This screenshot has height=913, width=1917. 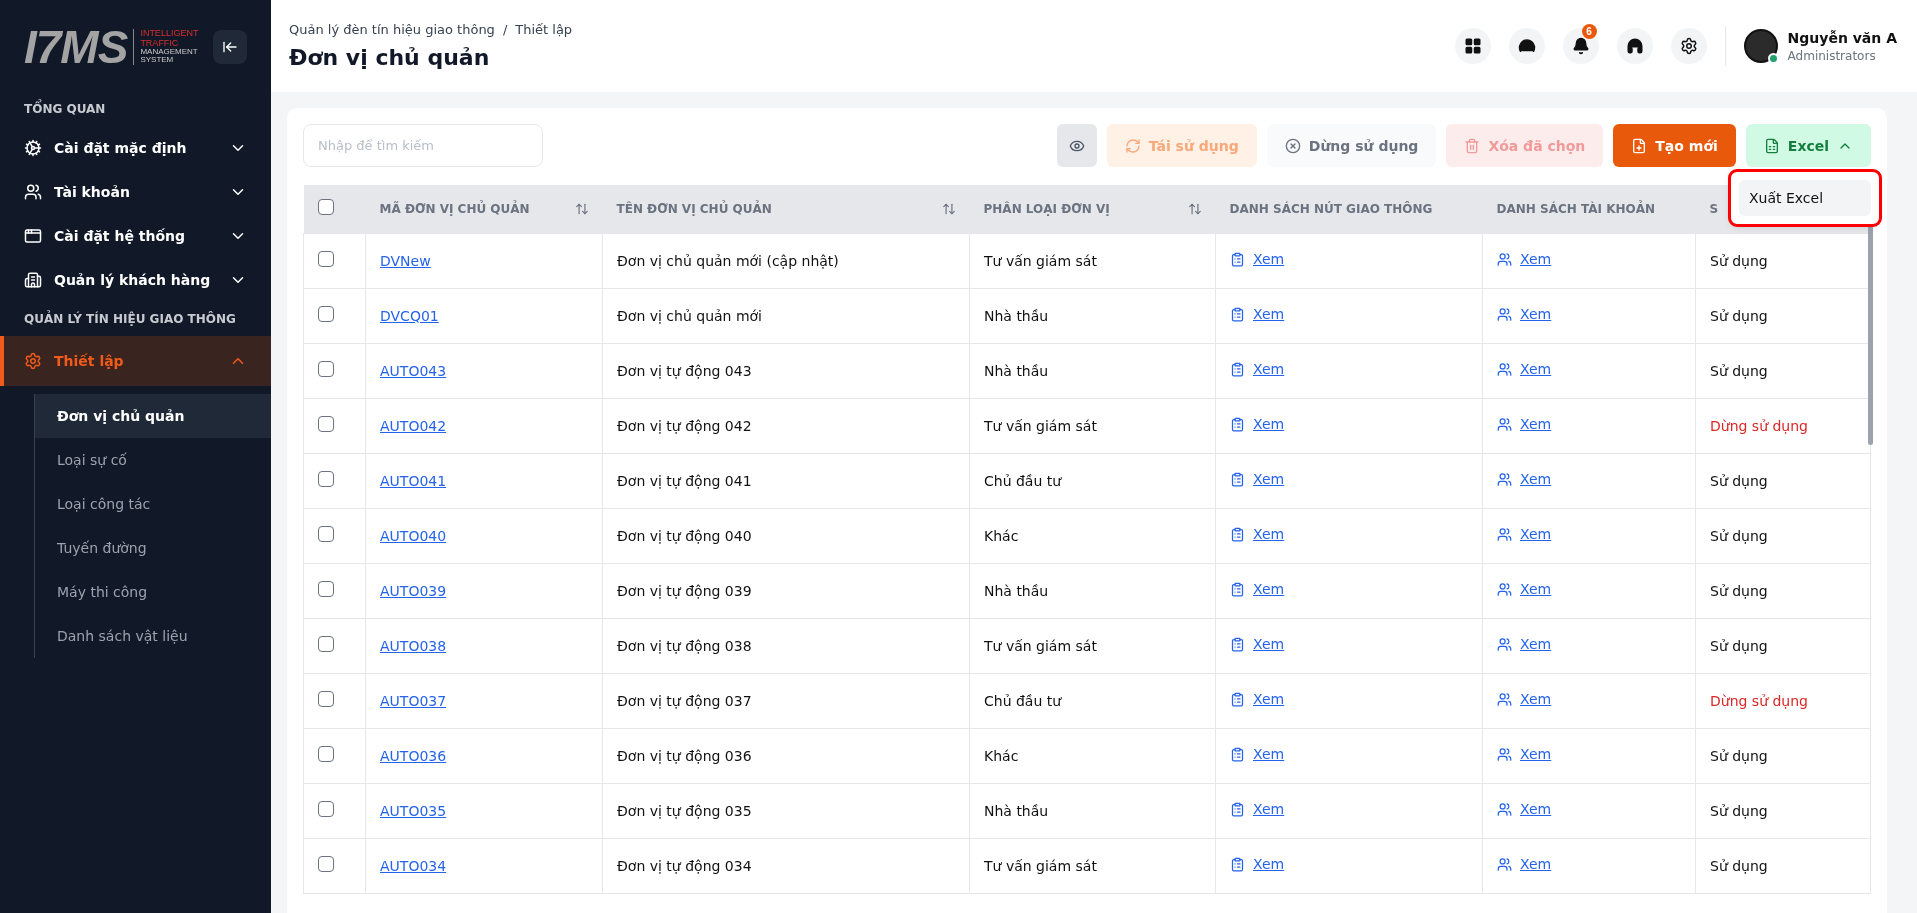 I want to click on sidebar-subitem: Loại sự cố, so click(x=153, y=460).